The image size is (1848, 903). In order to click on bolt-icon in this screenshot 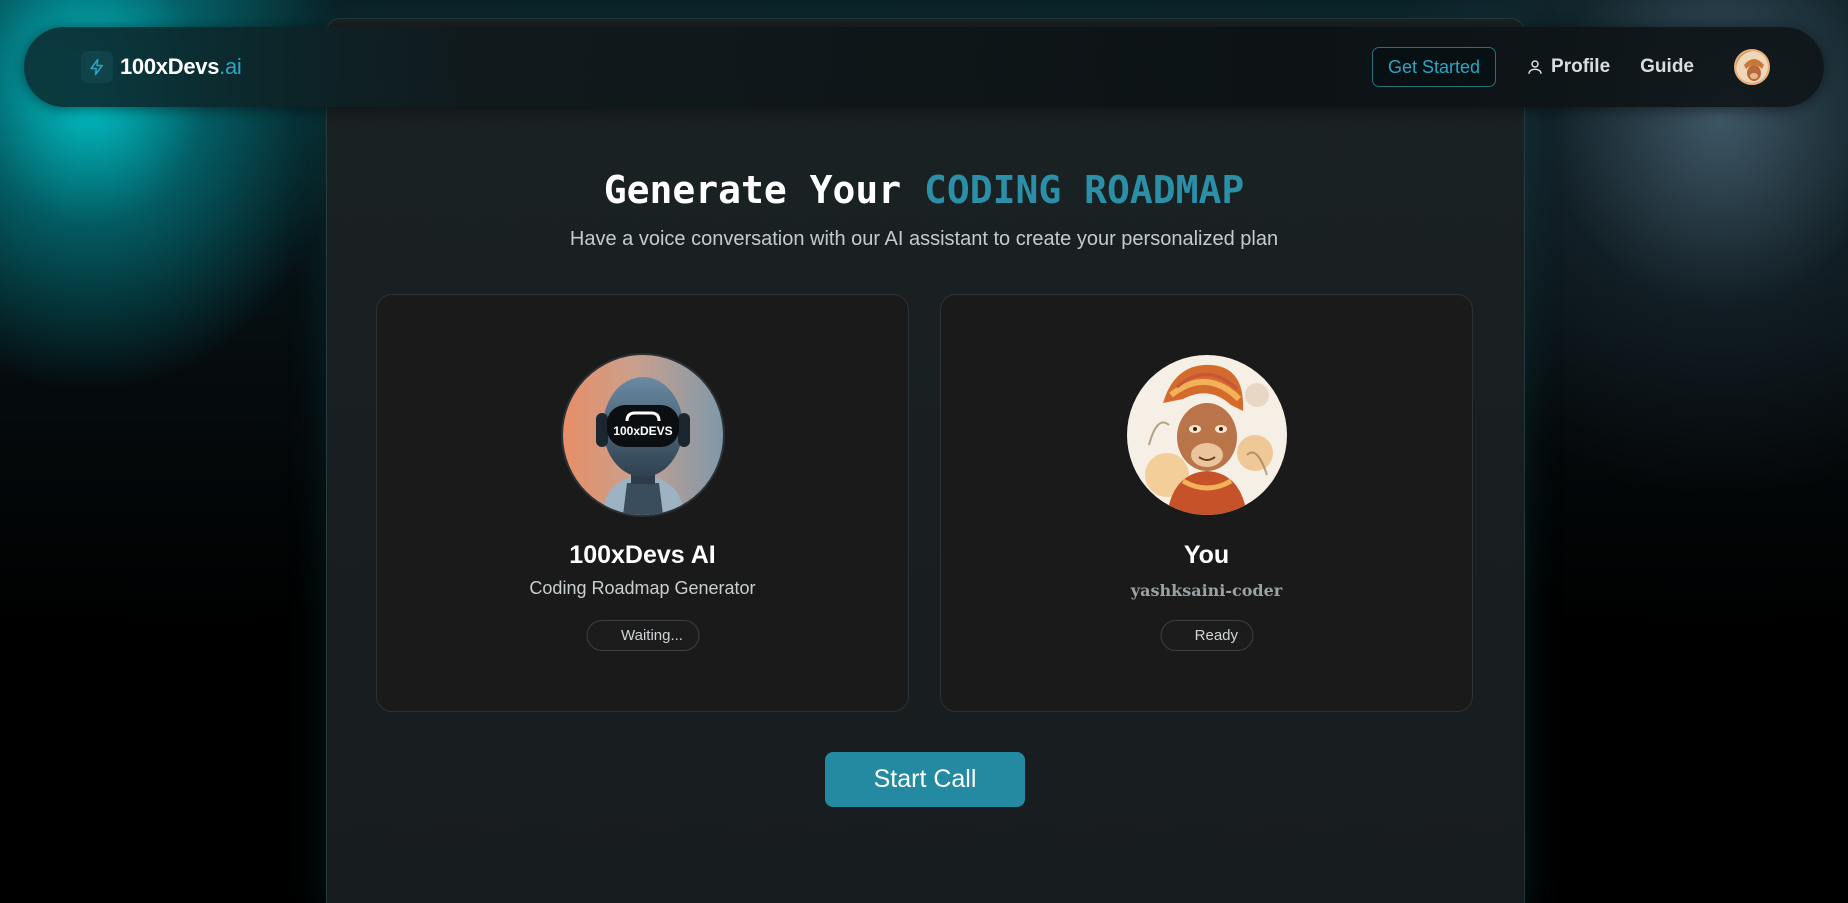, I will do `click(97, 67)`.